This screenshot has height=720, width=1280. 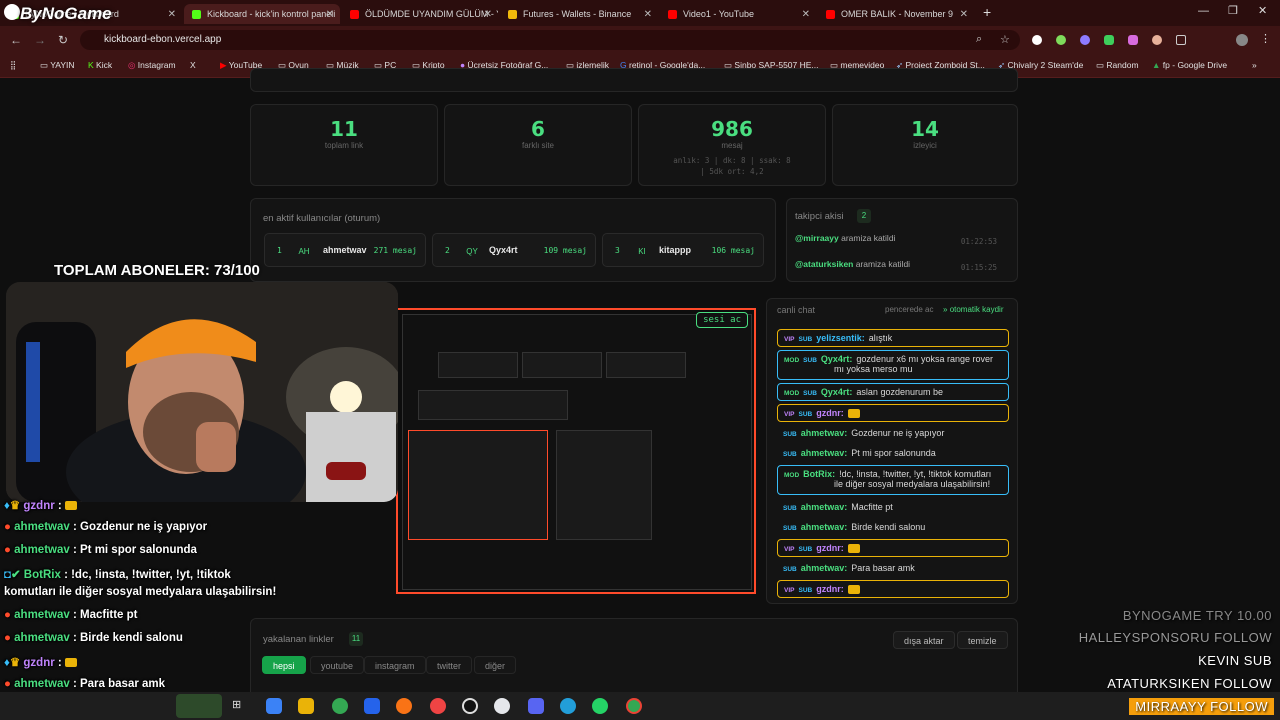 I want to click on event-feed-item: KEVIN SUB, so click(x=1235, y=660).